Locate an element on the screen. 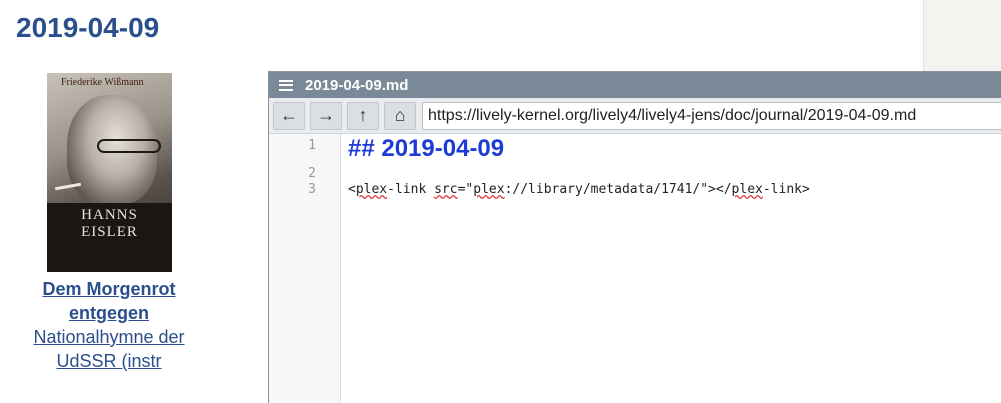 The height and width of the screenshot is (403, 1001). arrow-left-icon: ← is located at coordinates (289, 115).